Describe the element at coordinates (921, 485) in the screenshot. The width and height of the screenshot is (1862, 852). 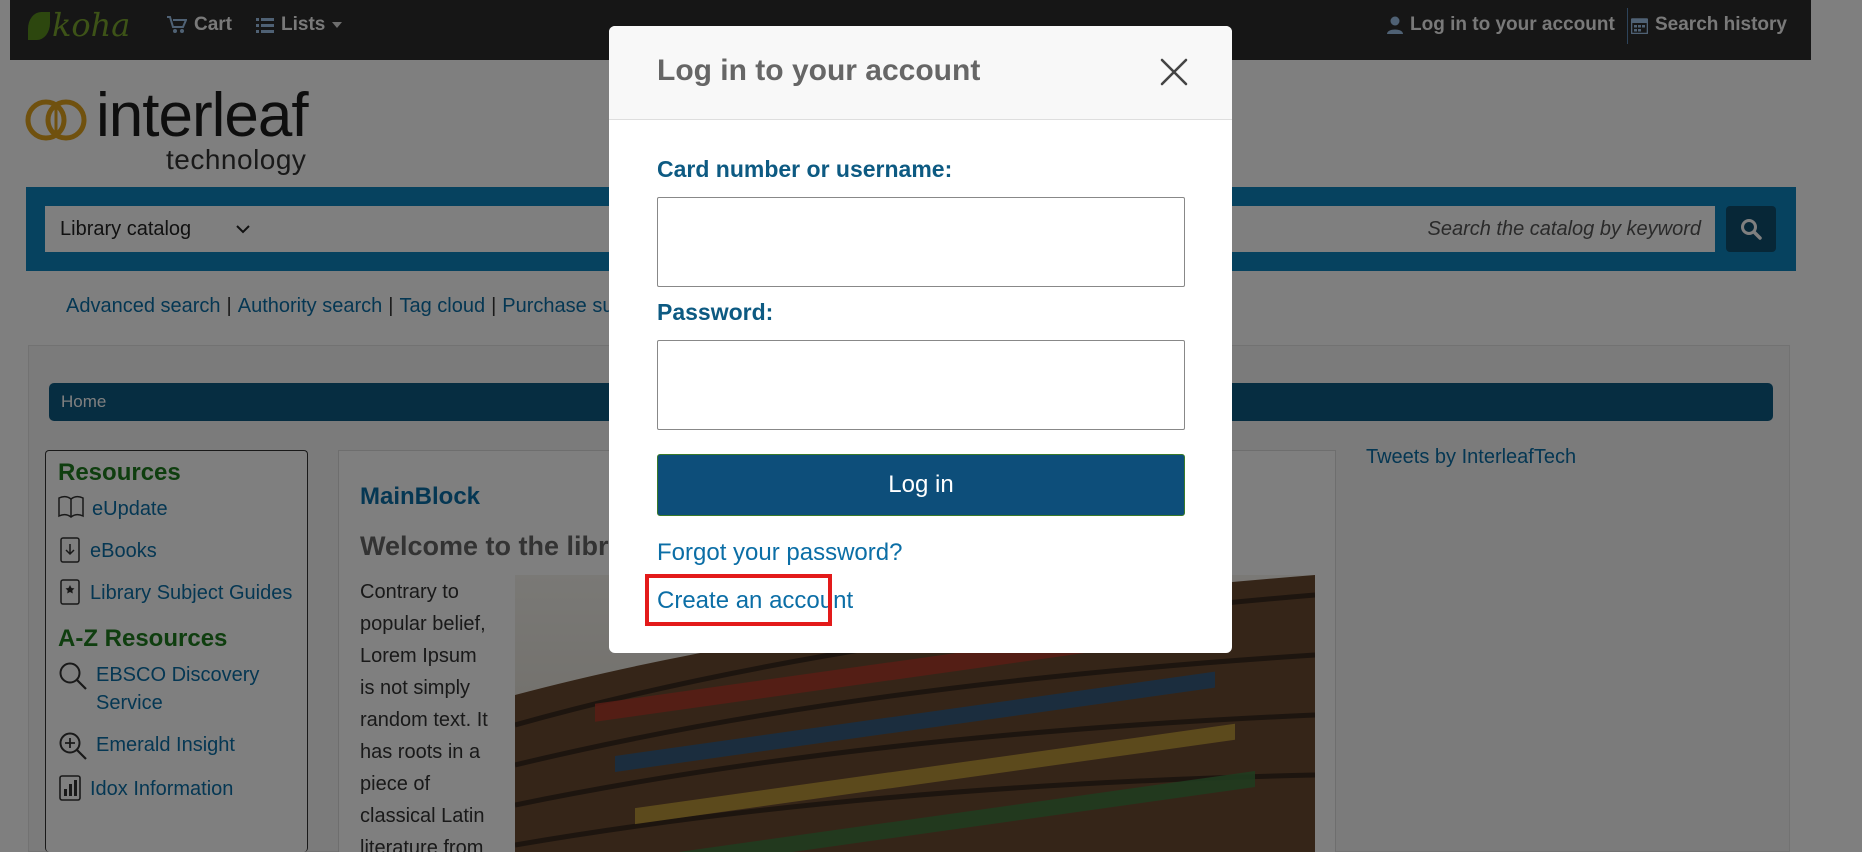
I see `login-button: Log in` at that location.